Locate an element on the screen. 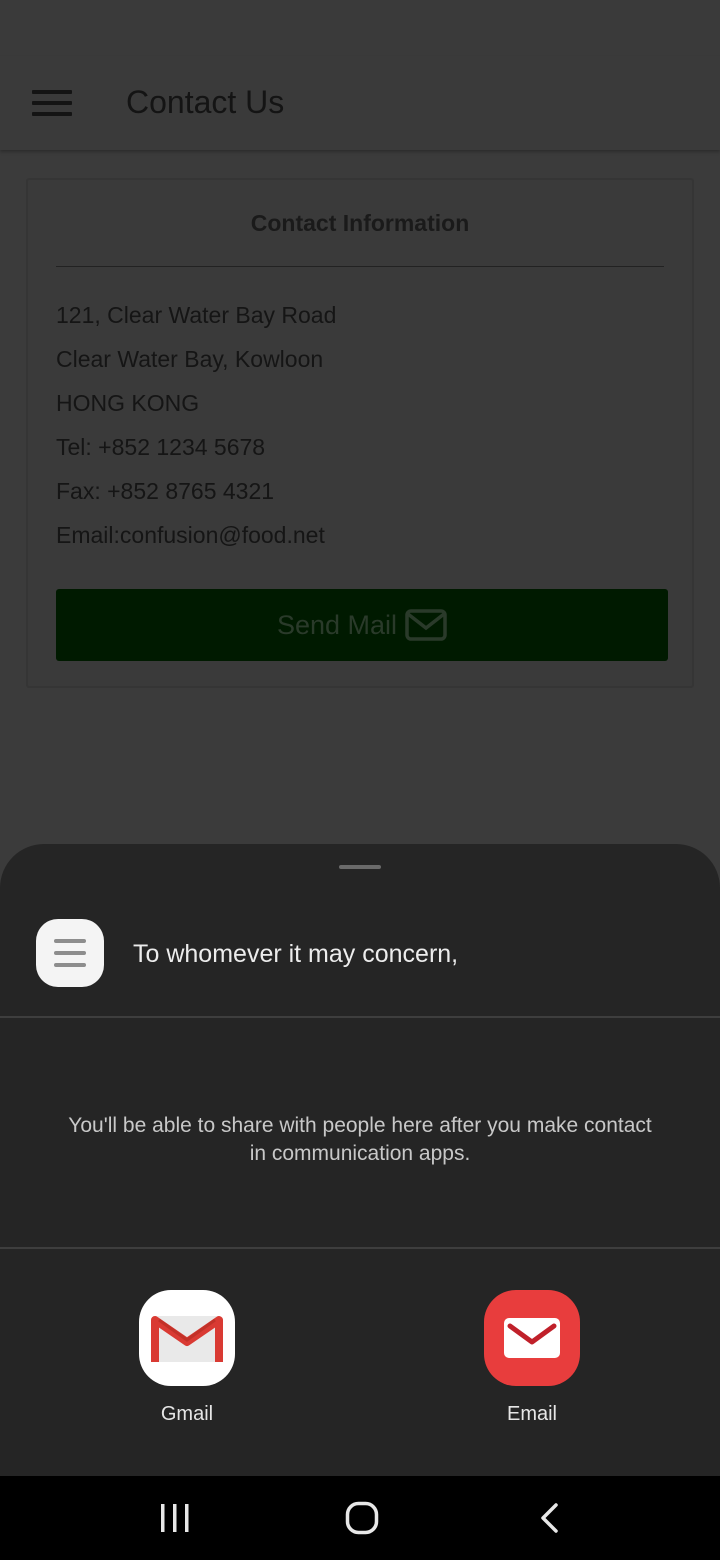 This screenshot has width=720, height=1560. home-icon is located at coordinates (362, 1518).